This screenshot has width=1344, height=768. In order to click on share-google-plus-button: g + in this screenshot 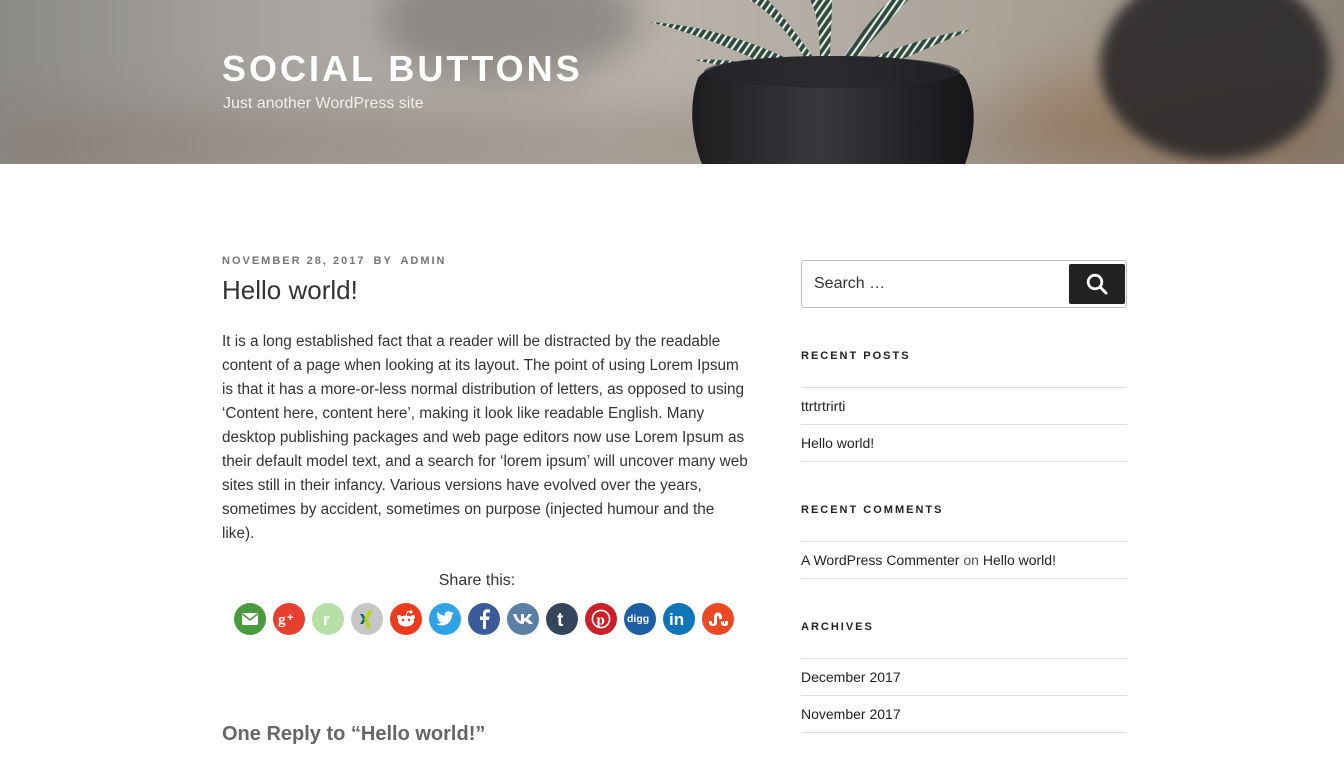, I will do `click(289, 619)`.